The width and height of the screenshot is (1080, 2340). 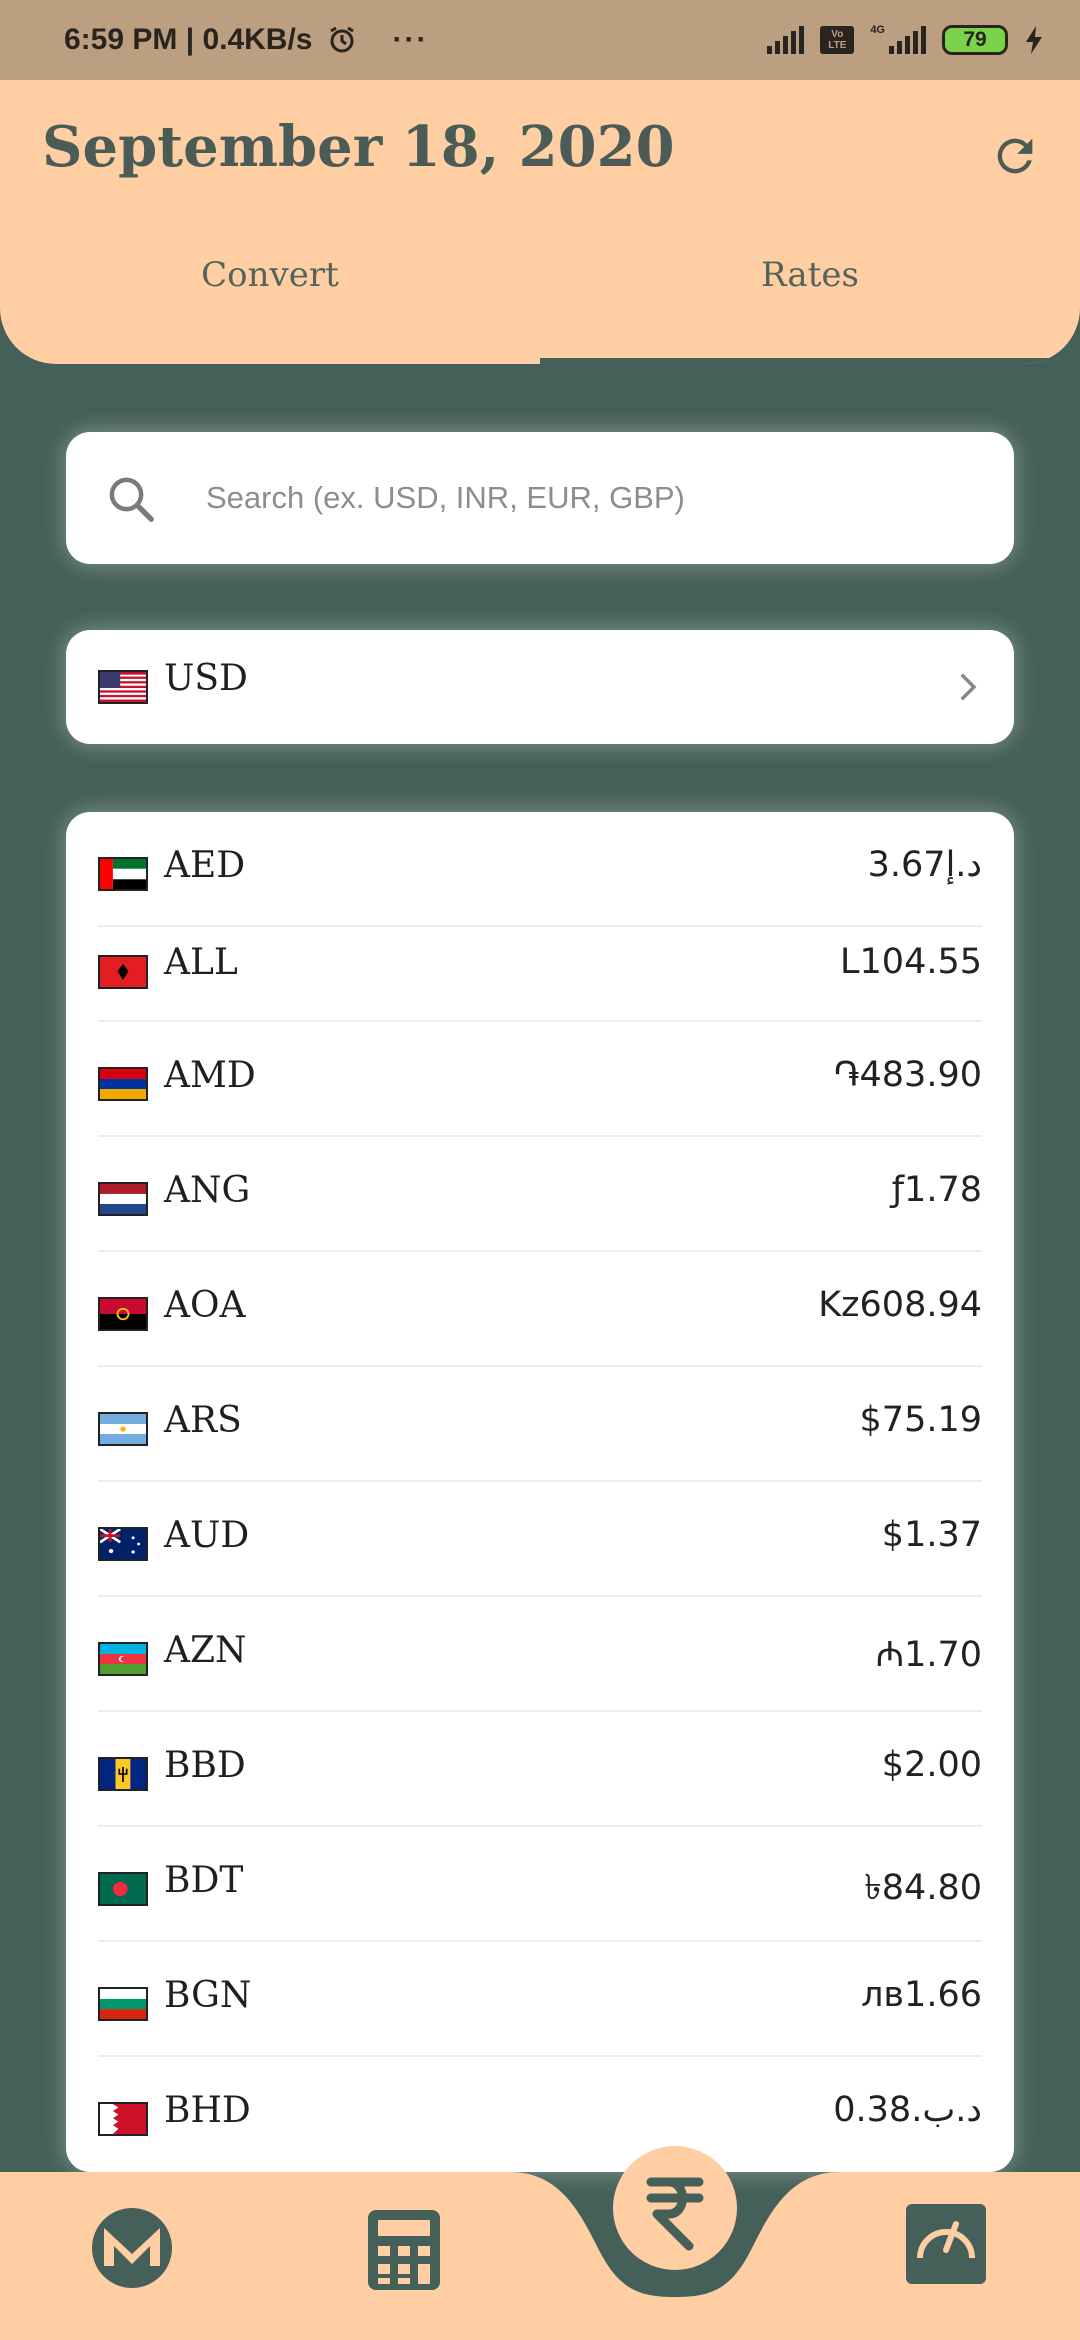 I want to click on signal-icon, so click(x=786, y=40).